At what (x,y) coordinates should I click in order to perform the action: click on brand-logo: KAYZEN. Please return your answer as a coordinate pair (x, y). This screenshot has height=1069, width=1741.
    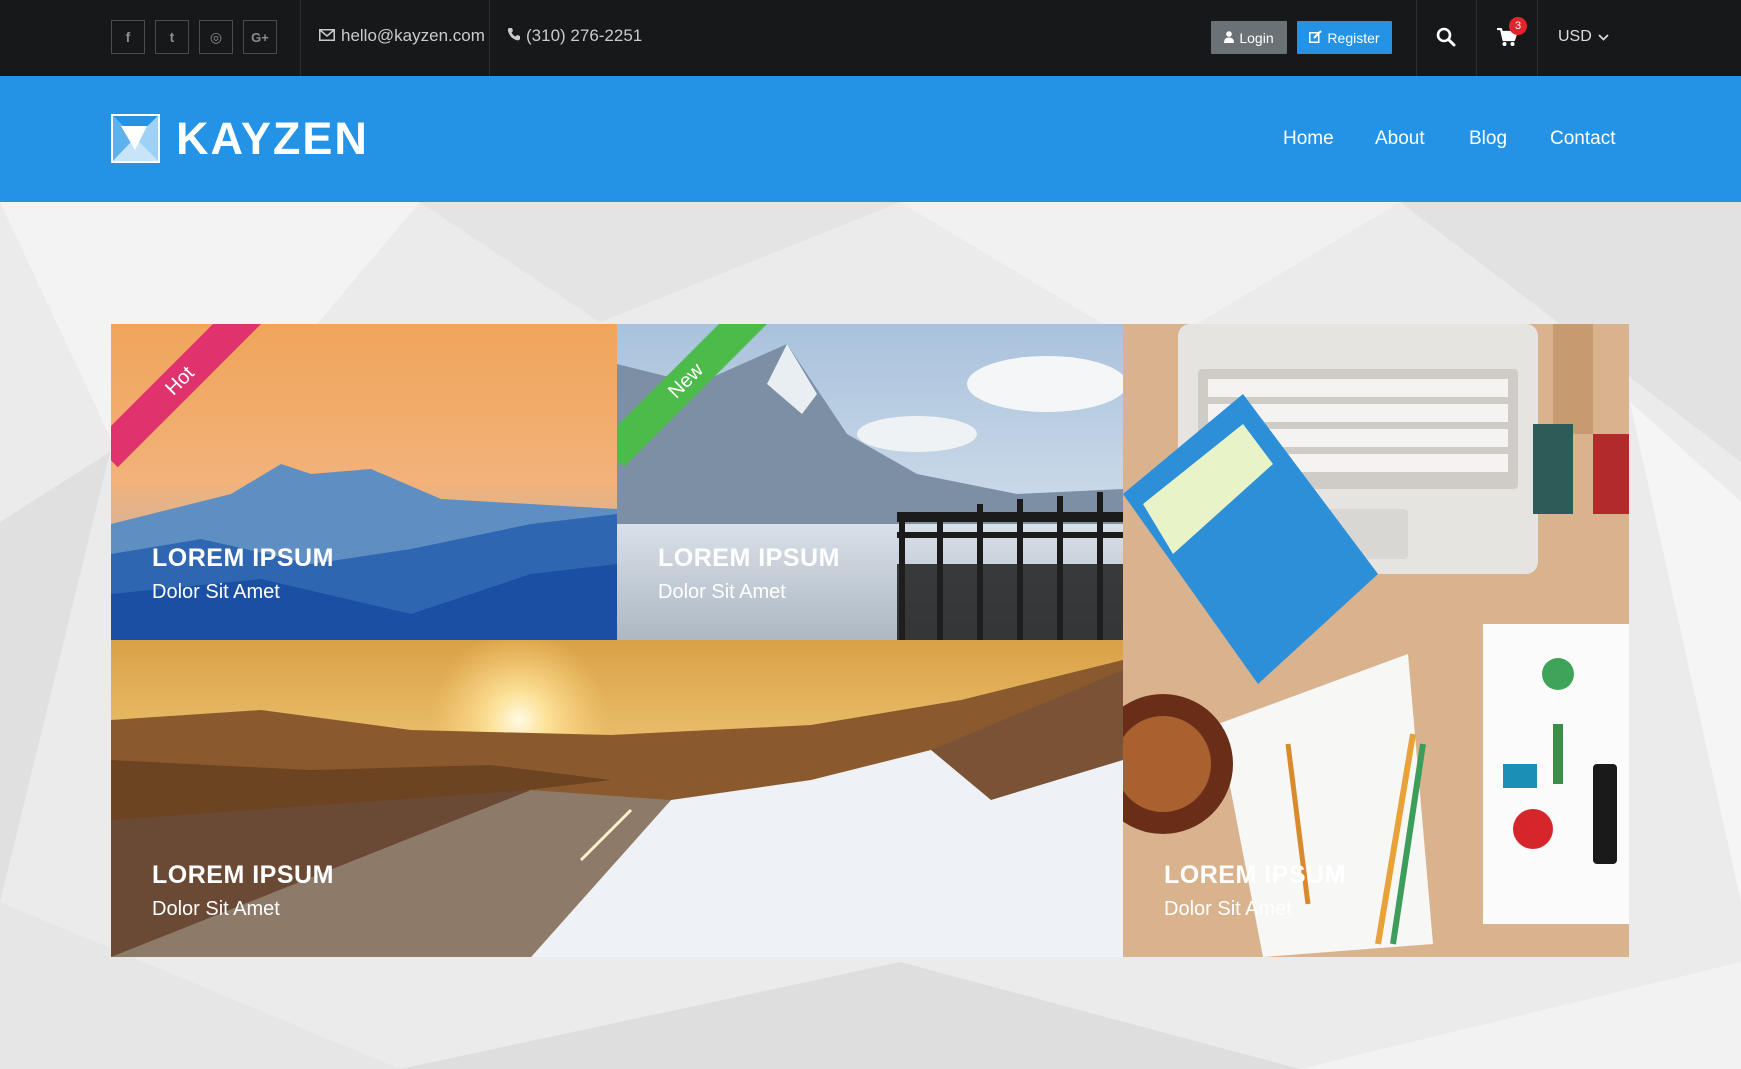
    Looking at the image, I should click on (240, 138).